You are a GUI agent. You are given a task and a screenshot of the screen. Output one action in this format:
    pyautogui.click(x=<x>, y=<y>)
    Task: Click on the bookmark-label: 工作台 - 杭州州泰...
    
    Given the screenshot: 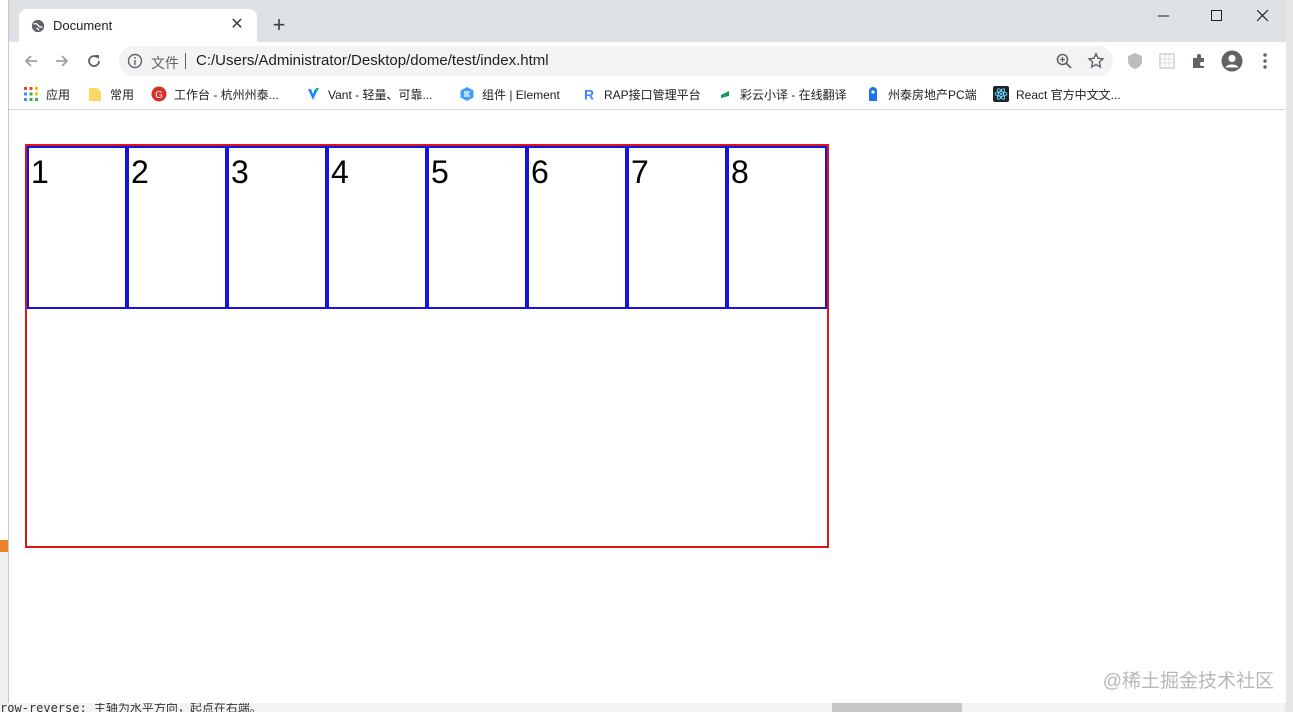 What is the action you would take?
    pyautogui.click(x=226, y=95)
    